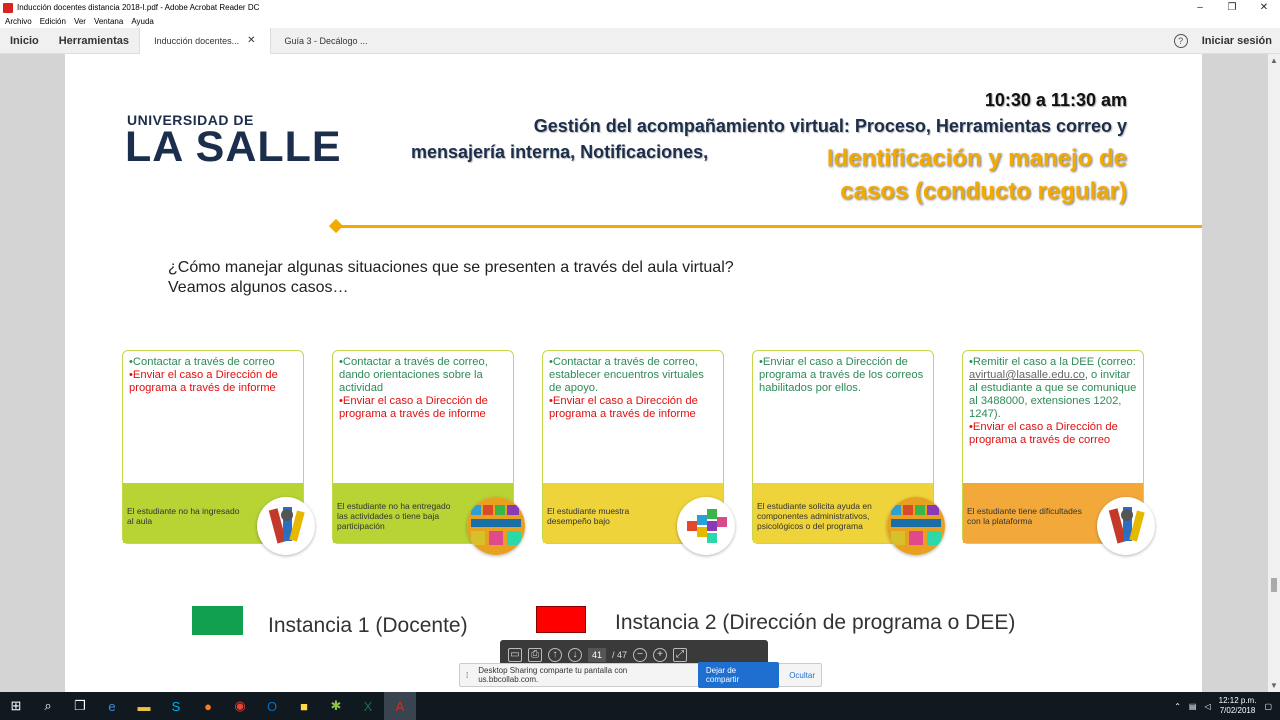  What do you see at coordinates (1177, 706) in the screenshot?
I see `tray-chevron-icon: ⌃` at bounding box center [1177, 706].